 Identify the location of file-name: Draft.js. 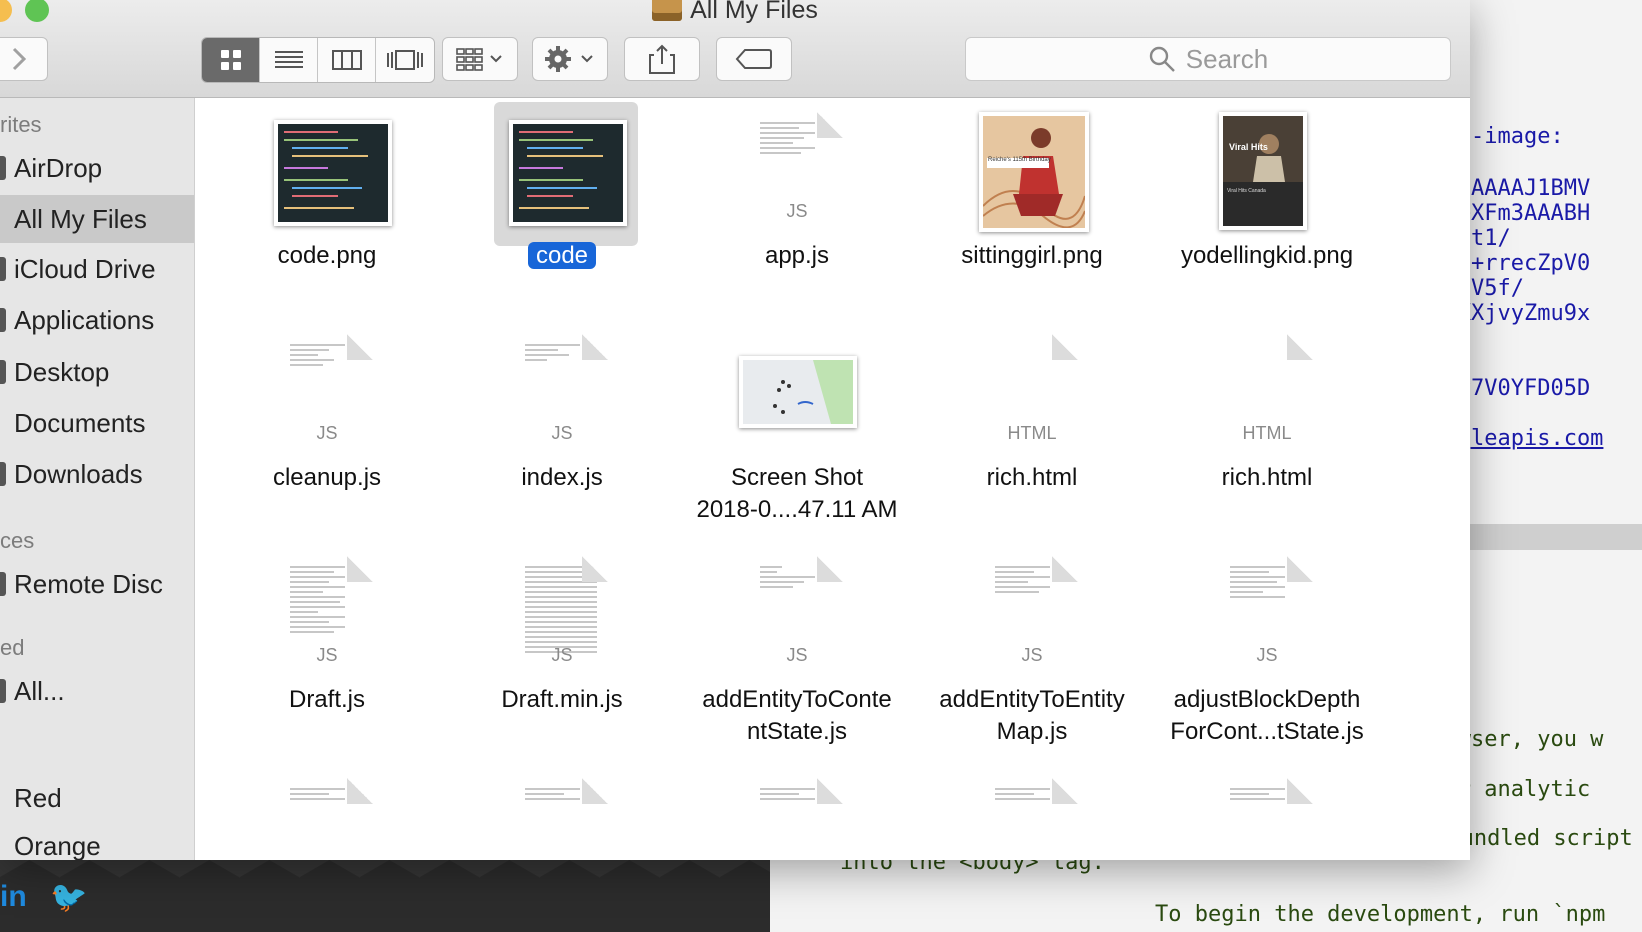
(326, 699).